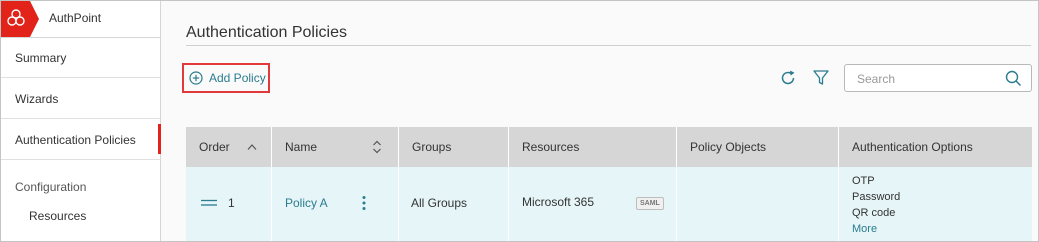 This screenshot has width=1039, height=242. I want to click on sidebar-item-resources: Resources, so click(57, 216).